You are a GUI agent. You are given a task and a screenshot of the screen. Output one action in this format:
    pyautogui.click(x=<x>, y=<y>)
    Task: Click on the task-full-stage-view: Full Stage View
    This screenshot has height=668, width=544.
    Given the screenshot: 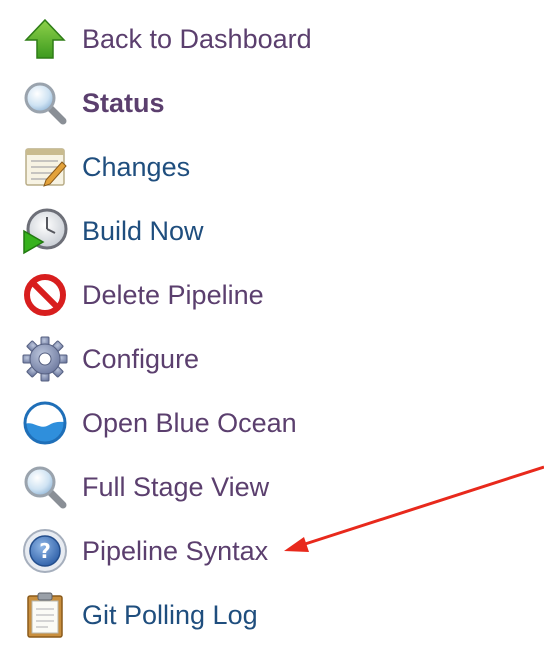 What is the action you would take?
    pyautogui.click(x=144, y=487)
    